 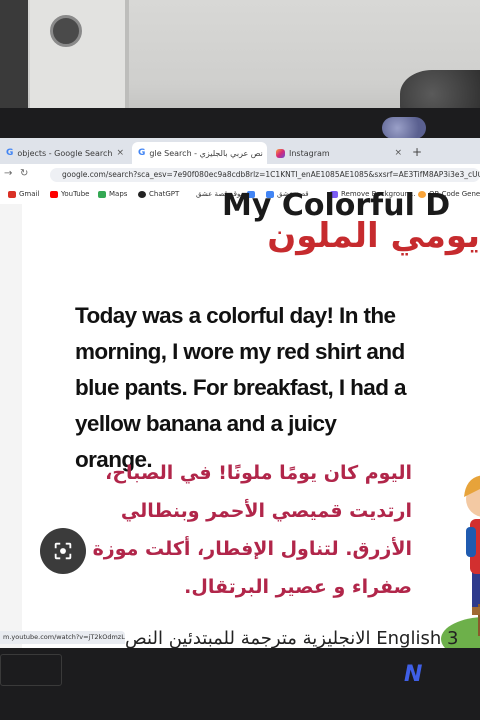 I want to click on gmail-icon, so click(x=12, y=194).